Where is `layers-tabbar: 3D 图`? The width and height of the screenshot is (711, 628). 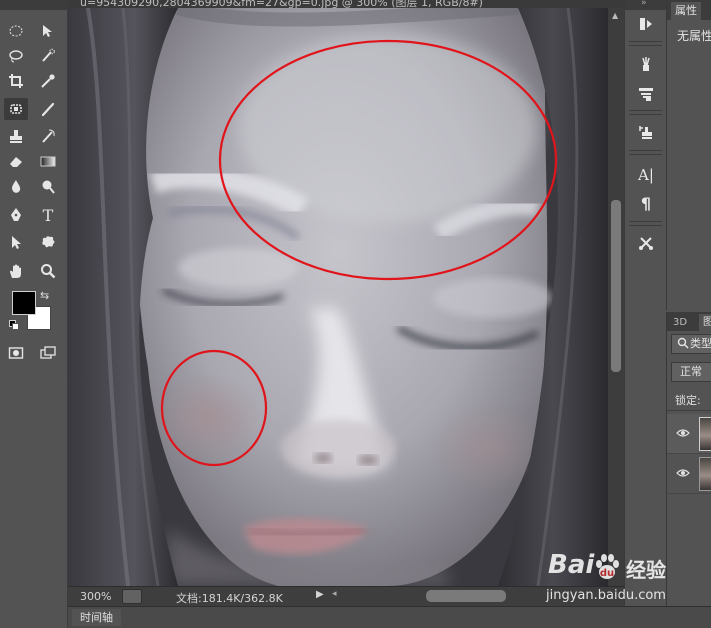 layers-tabbar: 3D 图 is located at coordinates (689, 321).